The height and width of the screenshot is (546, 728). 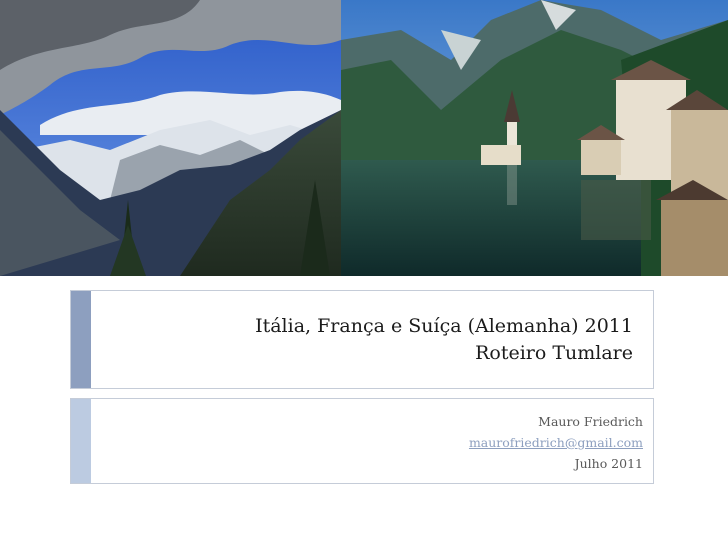 What do you see at coordinates (81, 339) in the screenshot?
I see `title-accent-bar` at bounding box center [81, 339].